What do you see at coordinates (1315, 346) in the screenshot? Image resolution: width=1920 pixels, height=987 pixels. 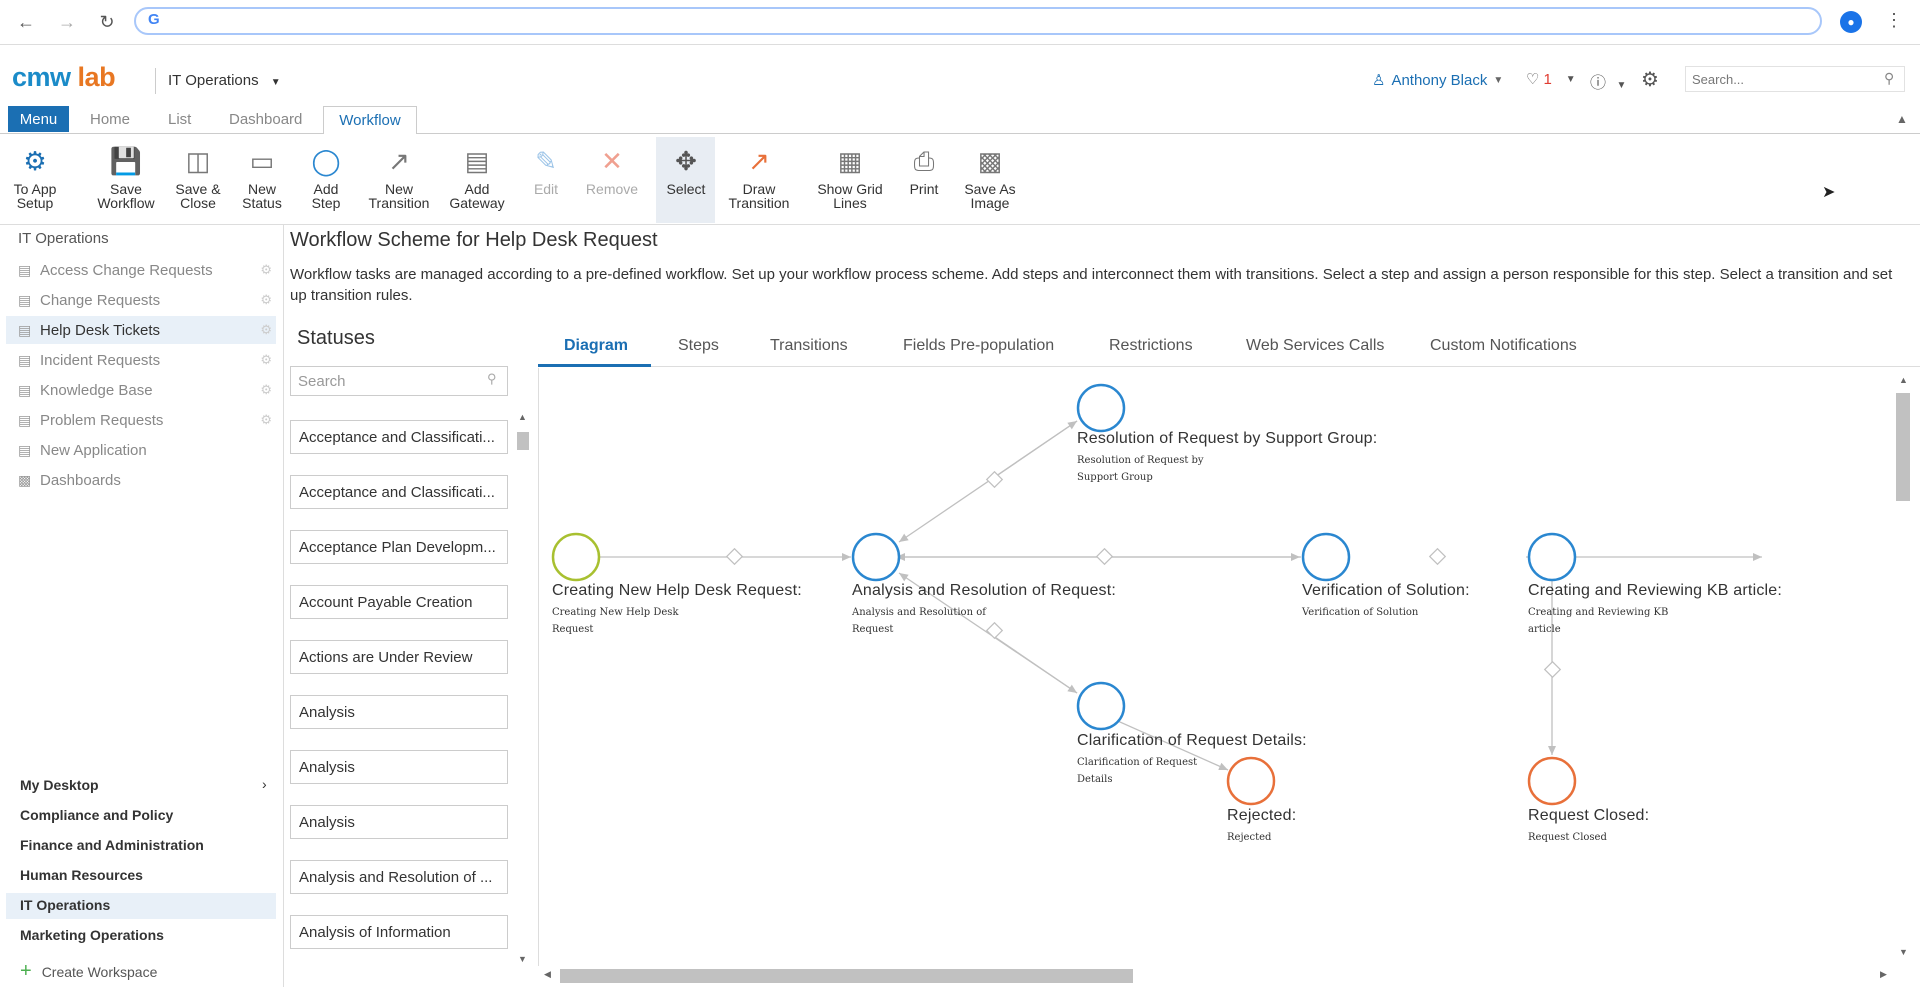 I see `tab-web-services-calls: Web Services Calls` at bounding box center [1315, 346].